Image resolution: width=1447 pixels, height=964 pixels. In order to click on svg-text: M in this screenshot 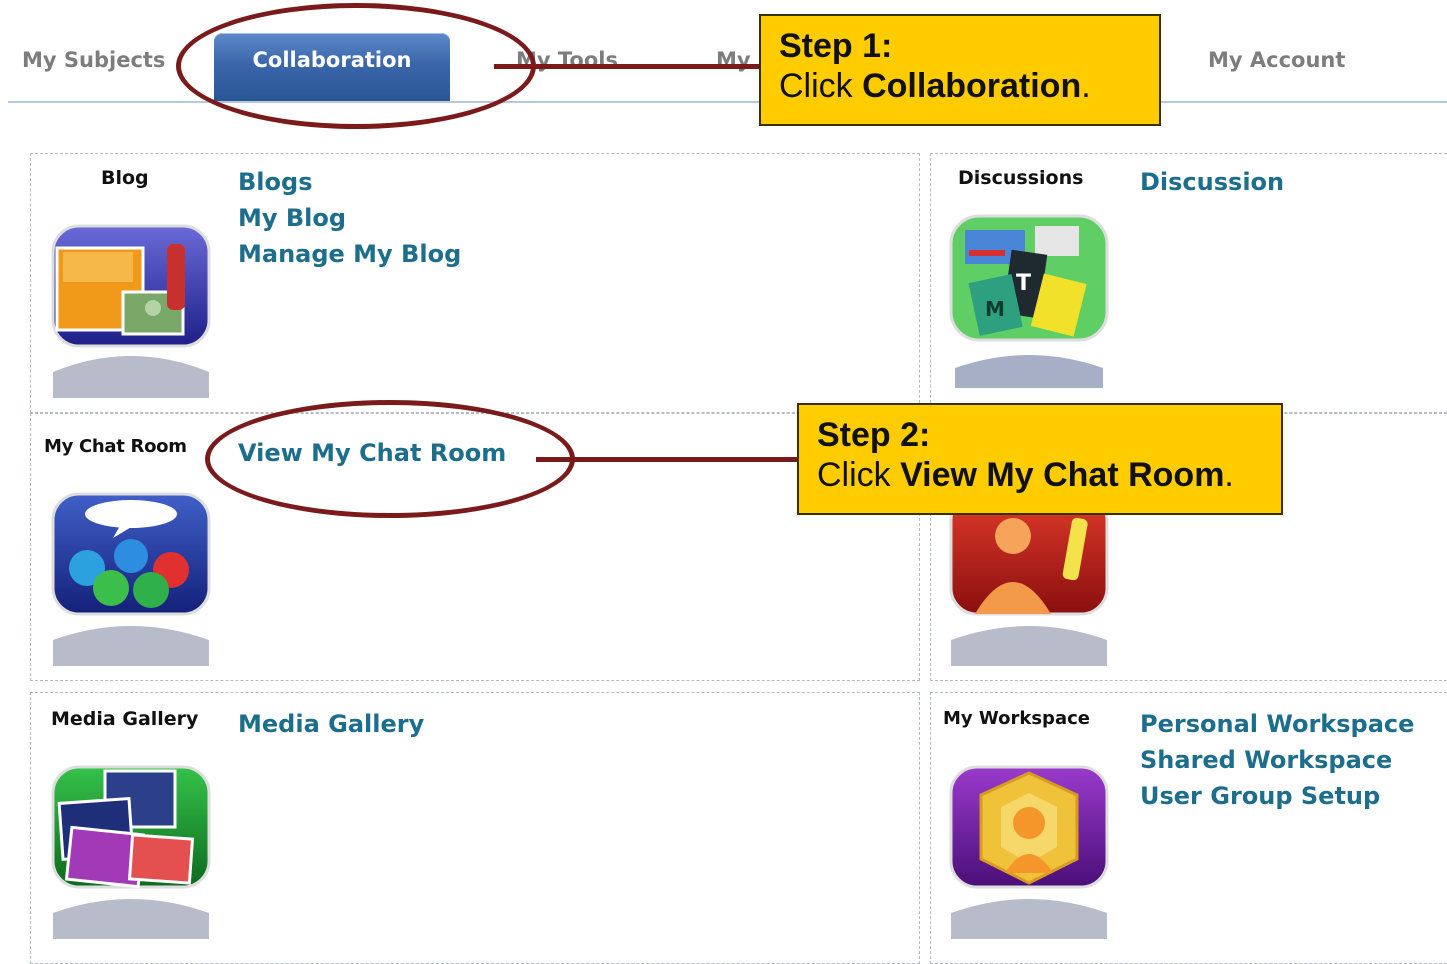, I will do `click(995, 309)`.